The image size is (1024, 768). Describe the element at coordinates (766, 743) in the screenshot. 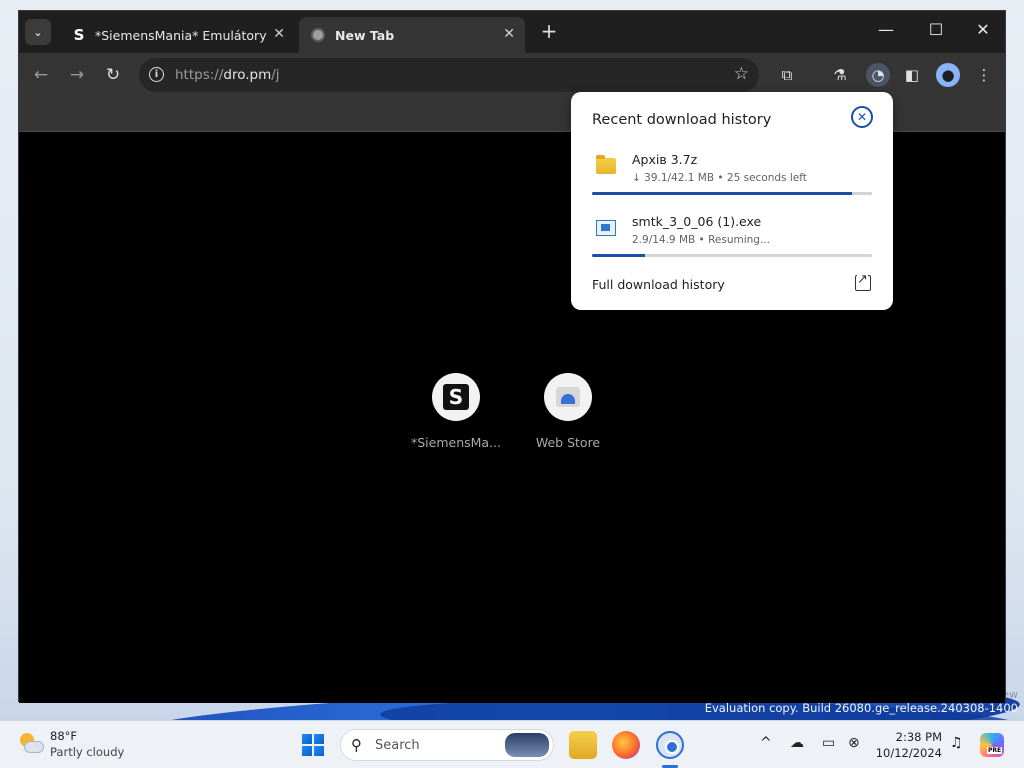

I see `show-hidden-icons-icon: ^` at that location.